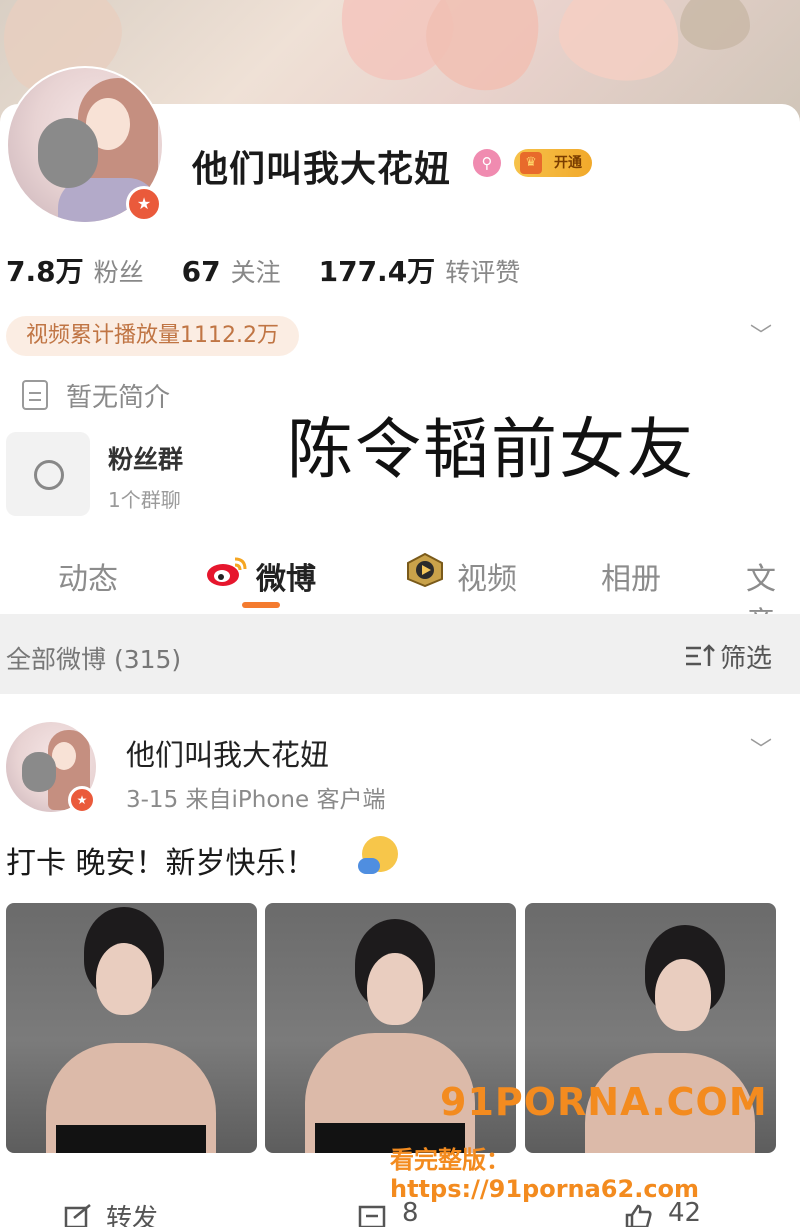 This screenshot has width=800, height=1227. I want to click on weibo-logo-icon, so click(227, 571).